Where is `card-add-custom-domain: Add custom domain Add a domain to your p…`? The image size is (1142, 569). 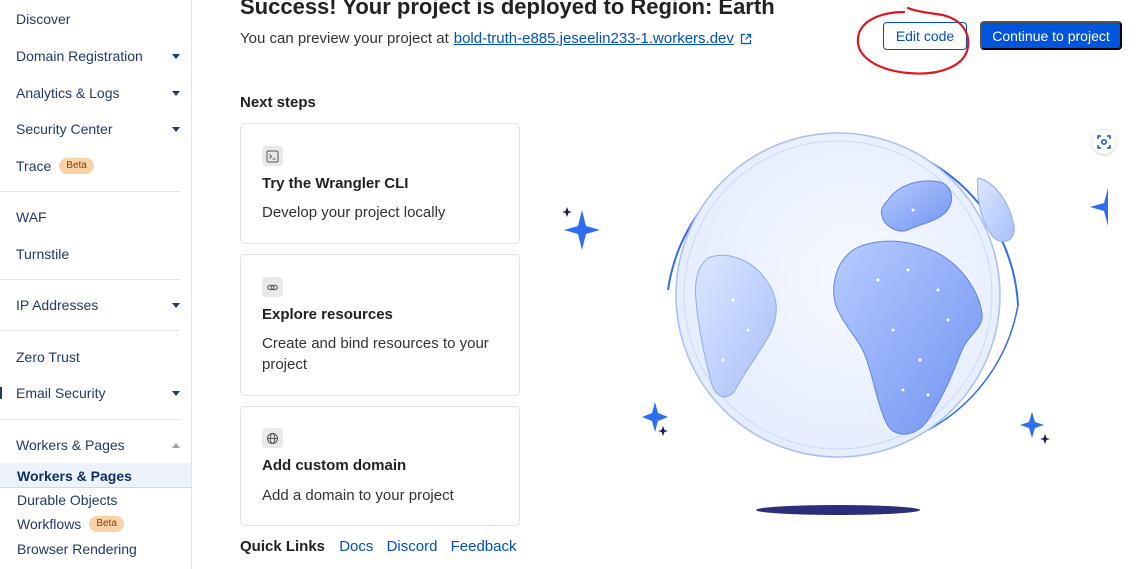
card-add-custom-domain: Add custom domain Add a domain to your p… is located at coordinates (380, 466).